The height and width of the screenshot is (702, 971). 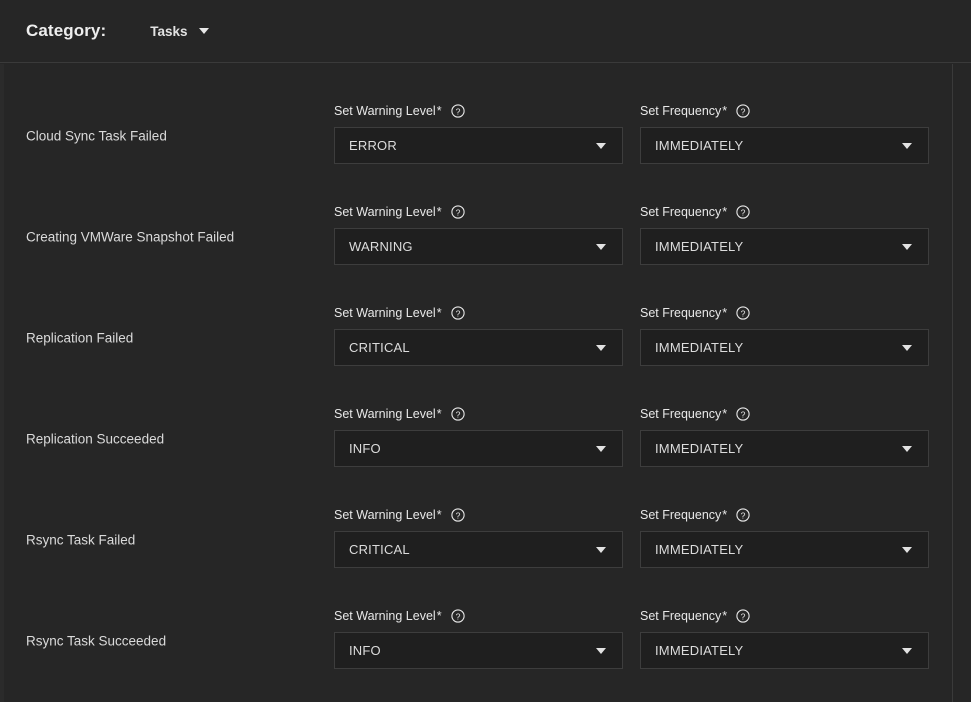 I want to click on warning-level-select: ERROR, so click(x=478, y=145).